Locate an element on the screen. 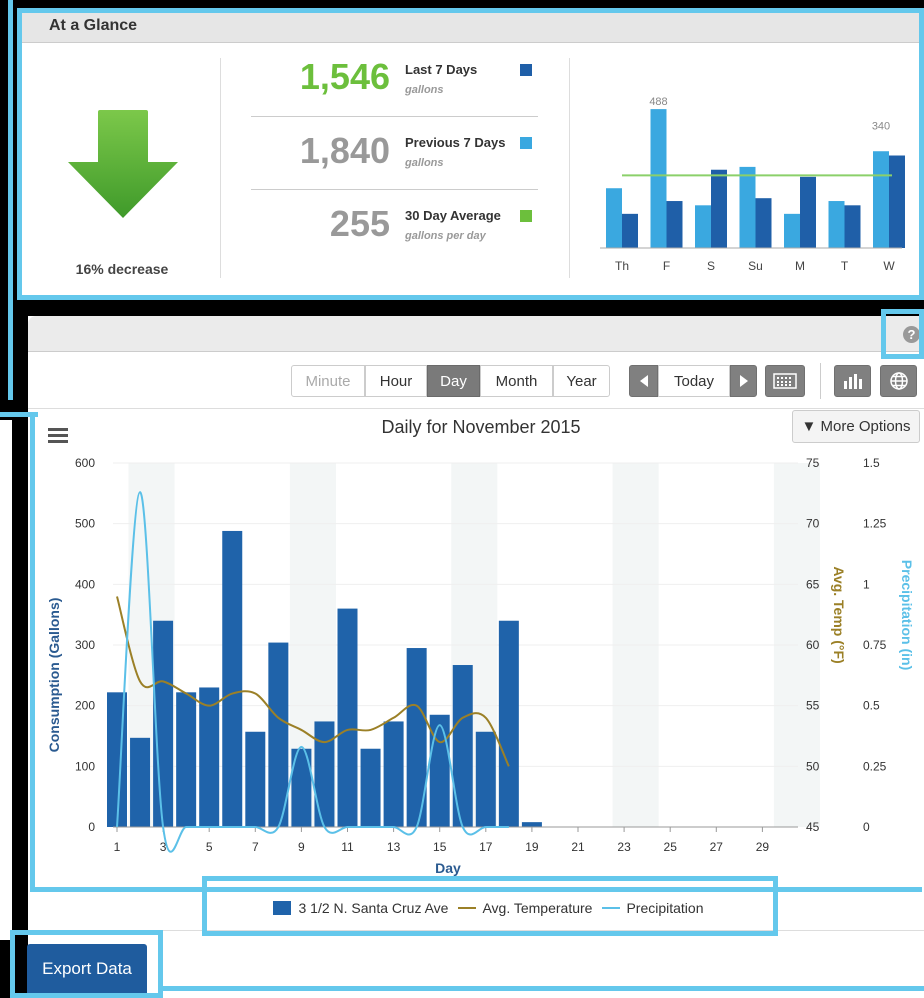 The image size is (924, 998). calendar-icon is located at coordinates (785, 381).